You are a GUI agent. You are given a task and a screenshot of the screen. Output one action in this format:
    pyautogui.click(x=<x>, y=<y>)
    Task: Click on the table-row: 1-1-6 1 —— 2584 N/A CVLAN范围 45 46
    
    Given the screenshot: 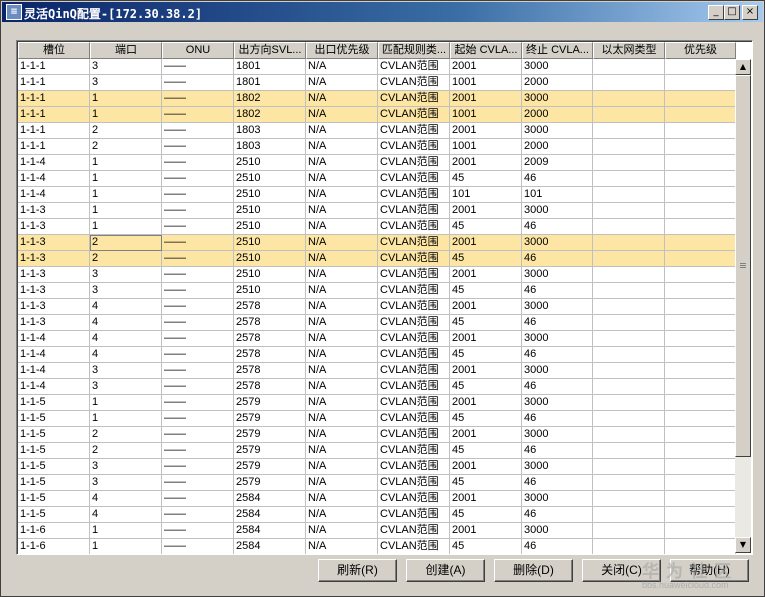 What is the action you would take?
    pyautogui.click(x=377, y=546)
    